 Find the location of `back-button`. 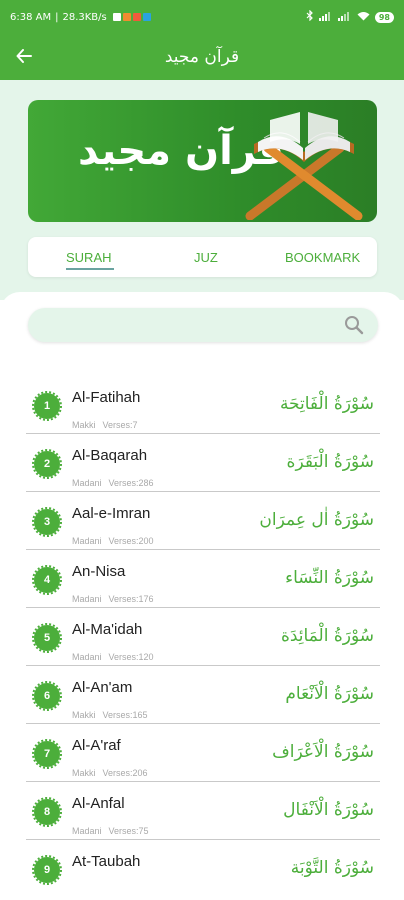

back-button is located at coordinates (24, 57).